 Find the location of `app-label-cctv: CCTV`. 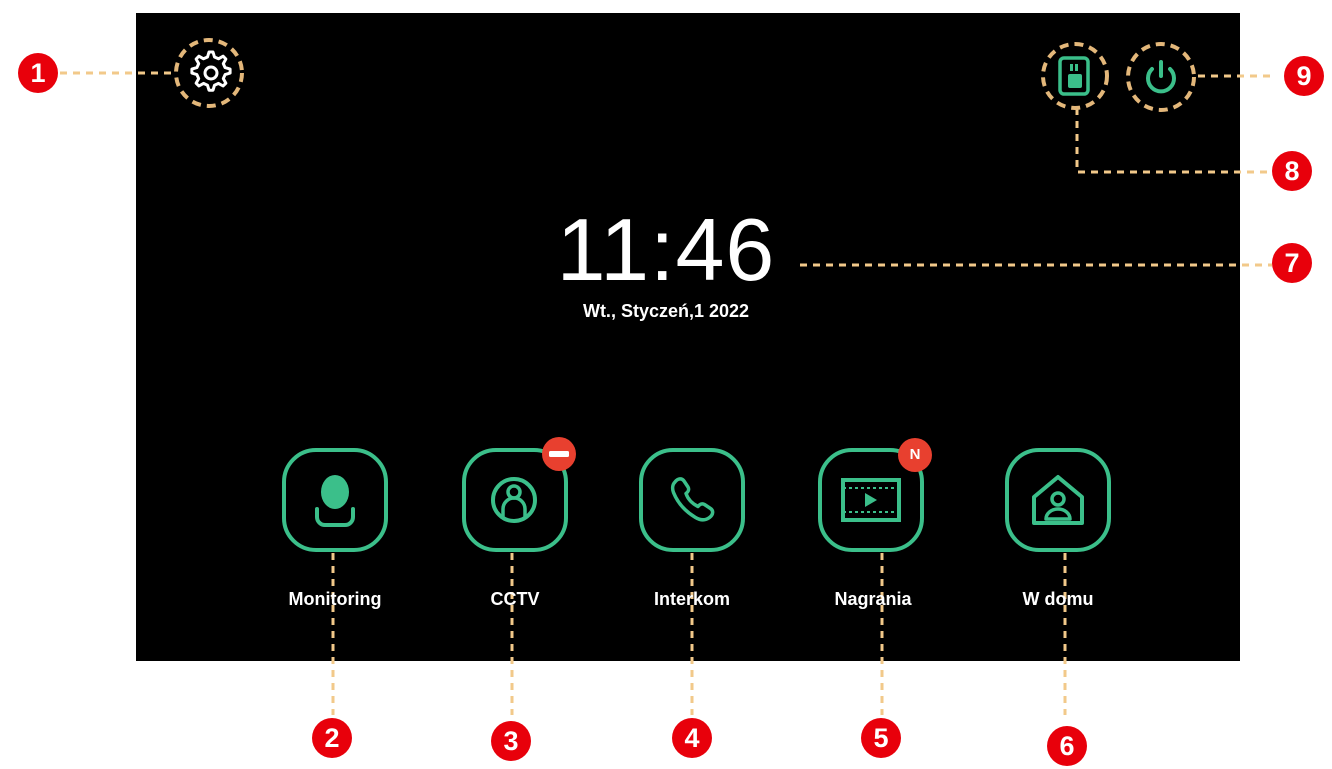

app-label-cctv: CCTV is located at coordinates (515, 599).